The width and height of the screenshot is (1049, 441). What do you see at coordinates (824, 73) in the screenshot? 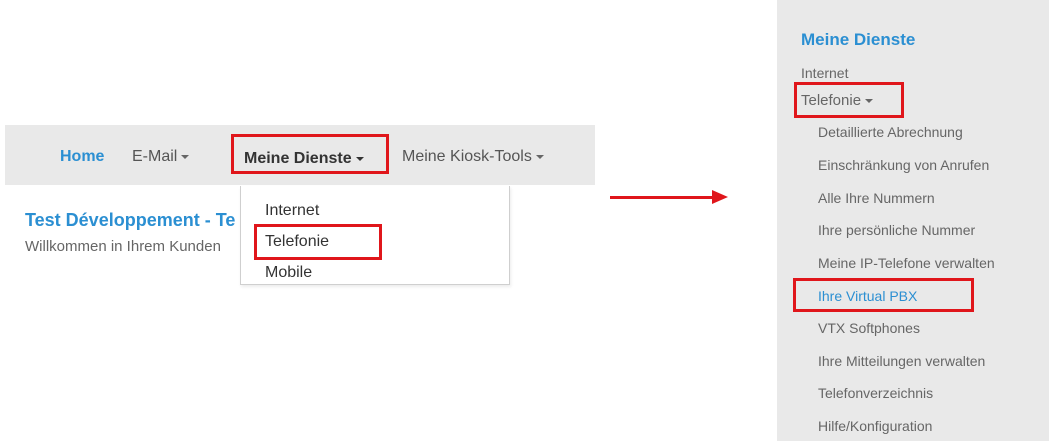
I see `sidebar-item-internet: Internet` at bounding box center [824, 73].